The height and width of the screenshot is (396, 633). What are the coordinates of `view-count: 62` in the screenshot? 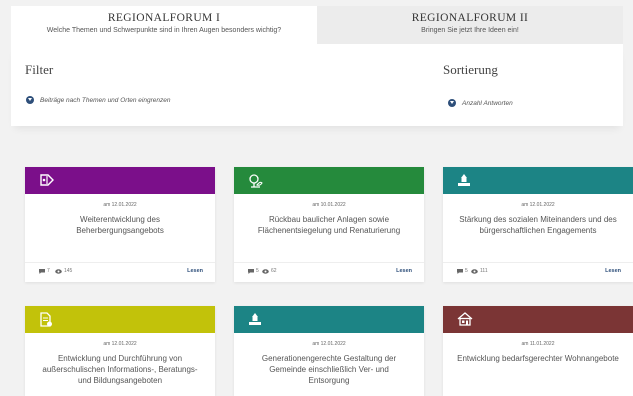 It's located at (269, 271).